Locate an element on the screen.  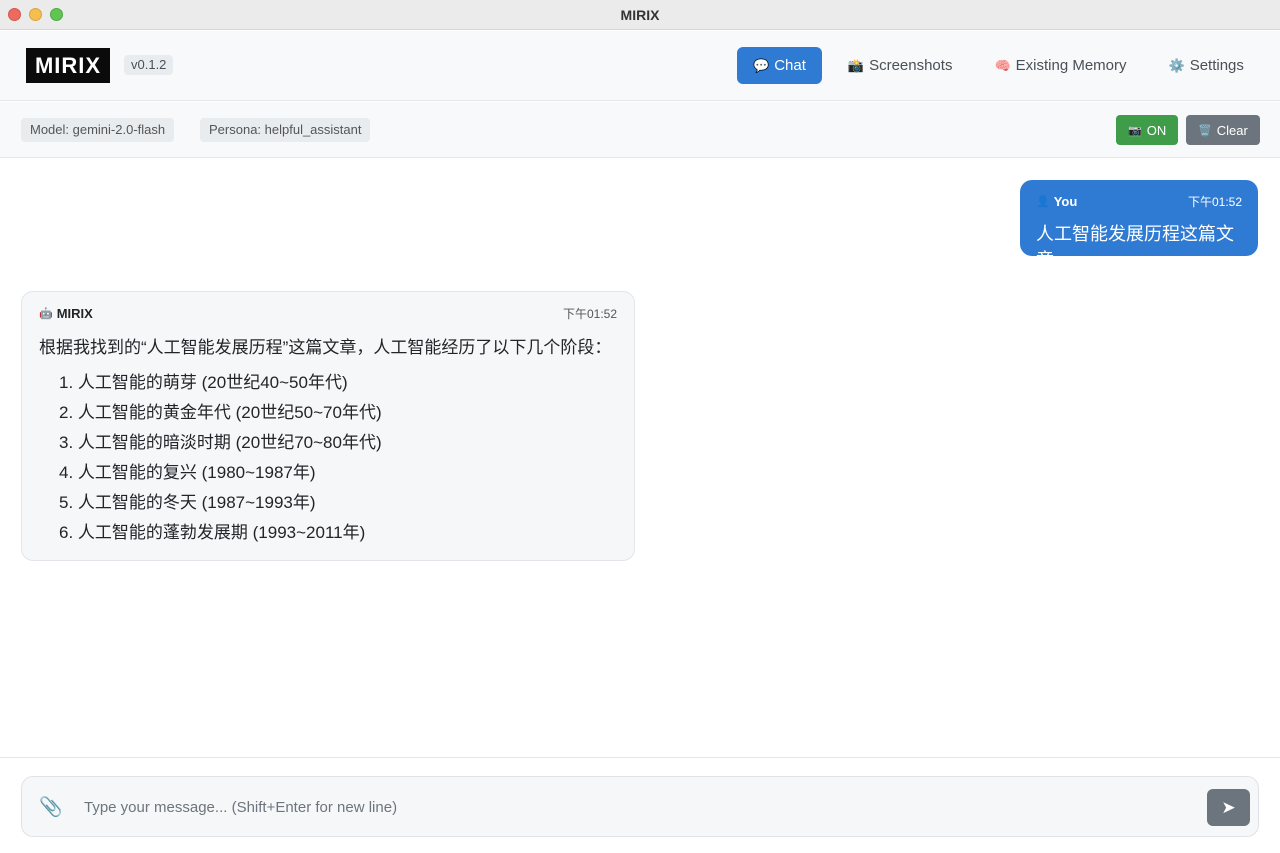
tab-screenshots: 📸 Screenshots is located at coordinates (900, 65).